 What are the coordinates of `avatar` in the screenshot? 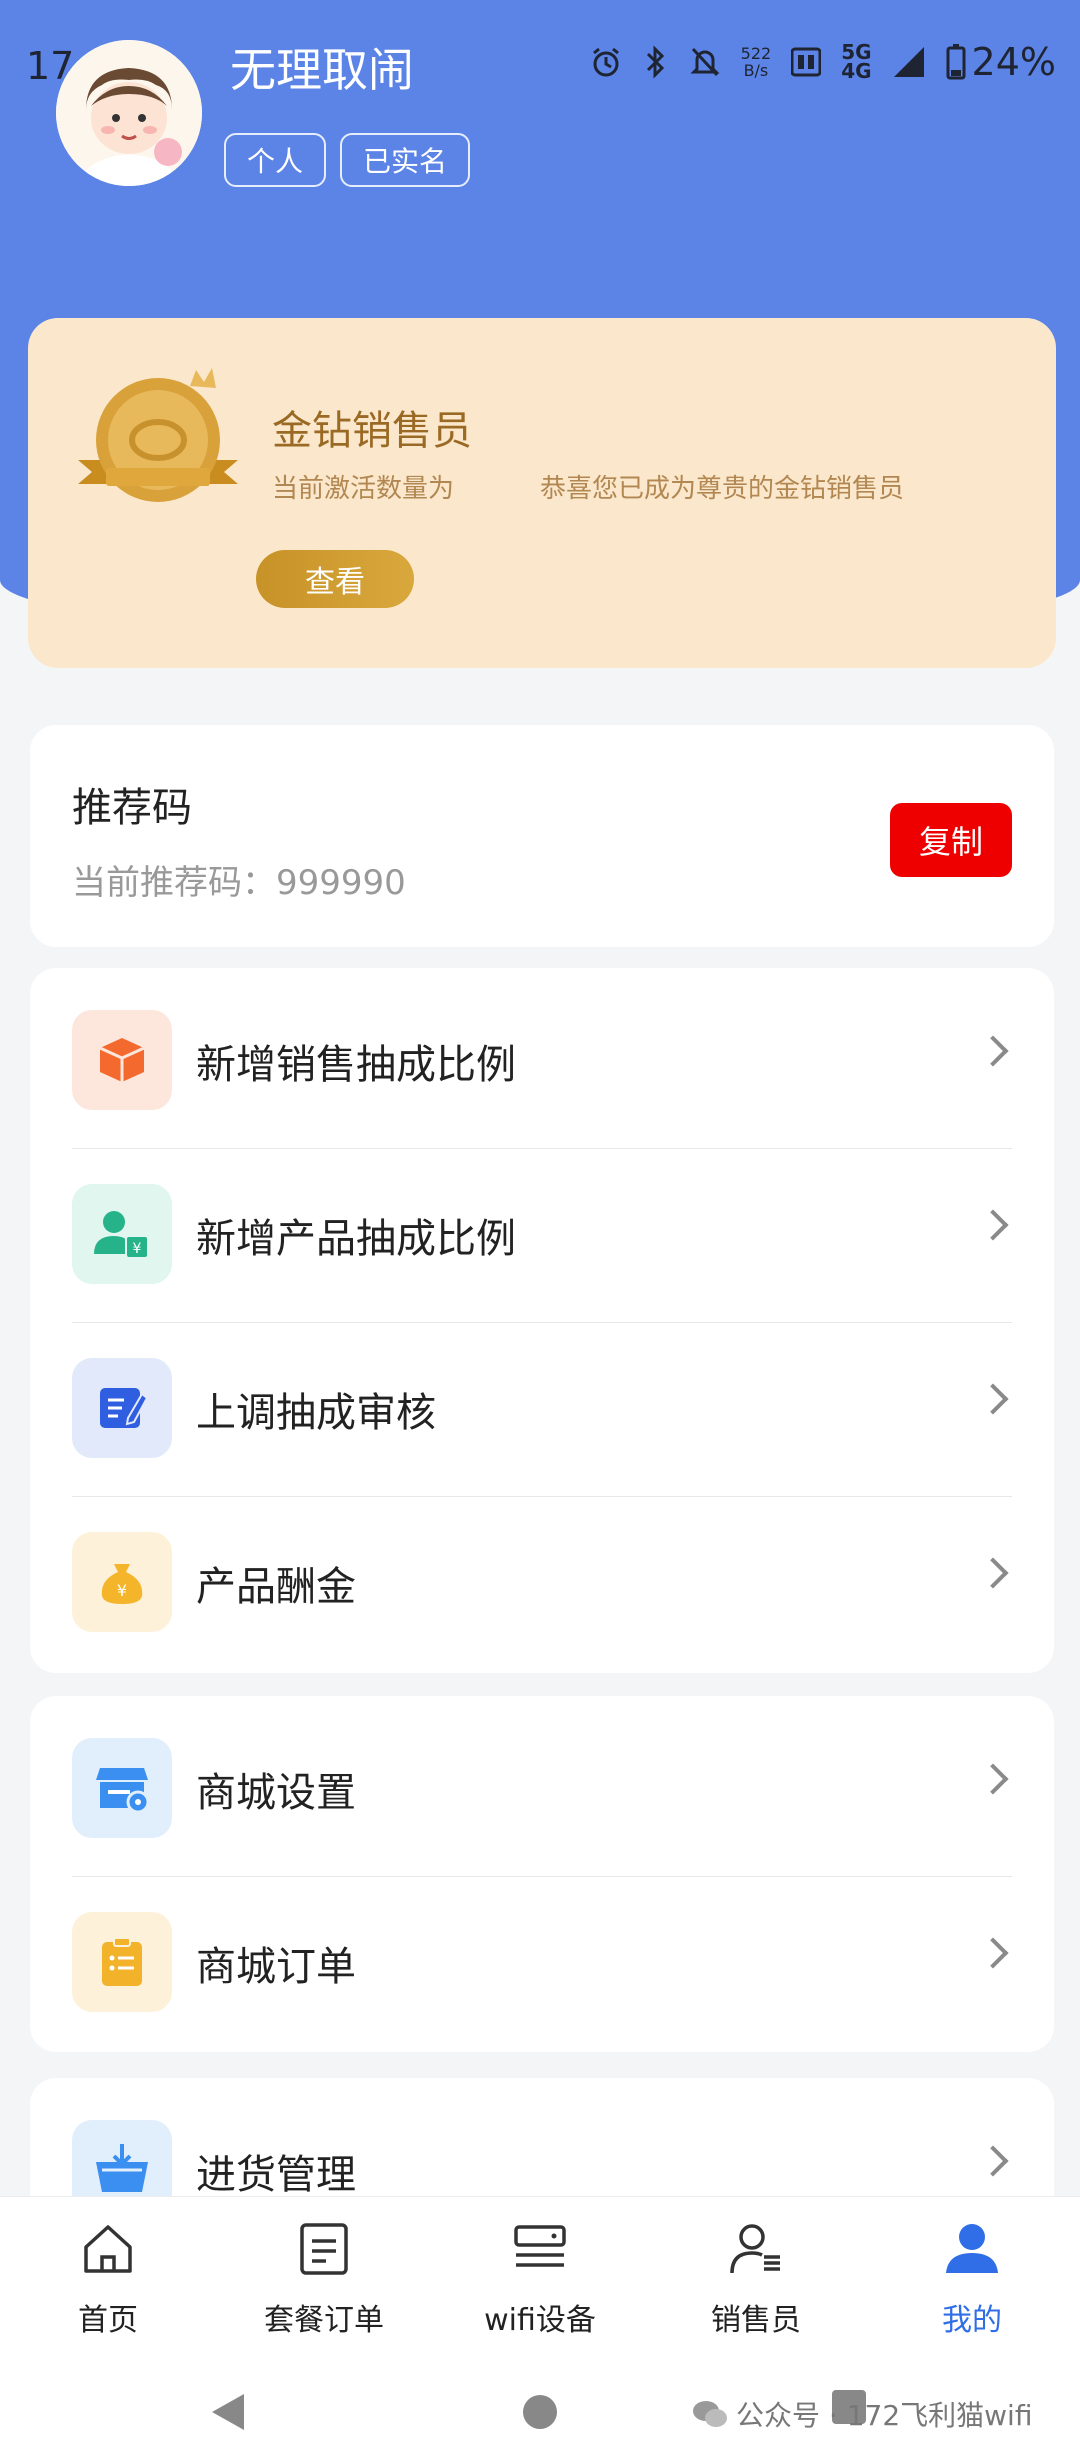 It's located at (129, 113).